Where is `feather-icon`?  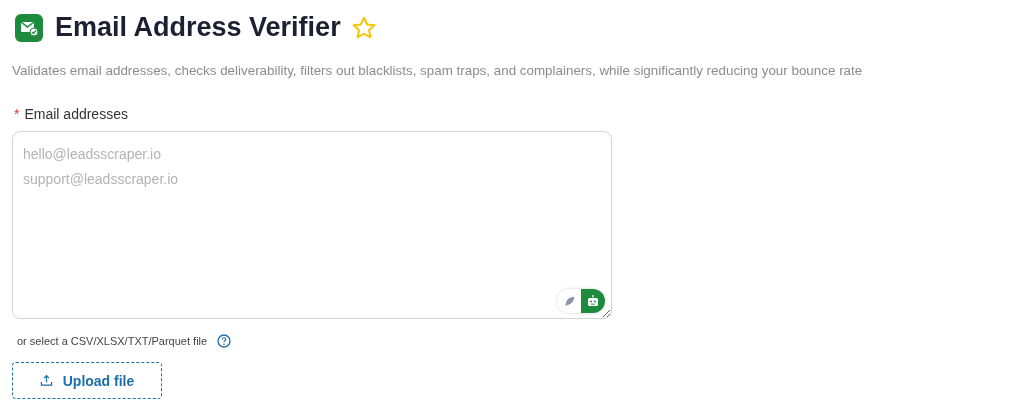 feather-icon is located at coordinates (569, 301).